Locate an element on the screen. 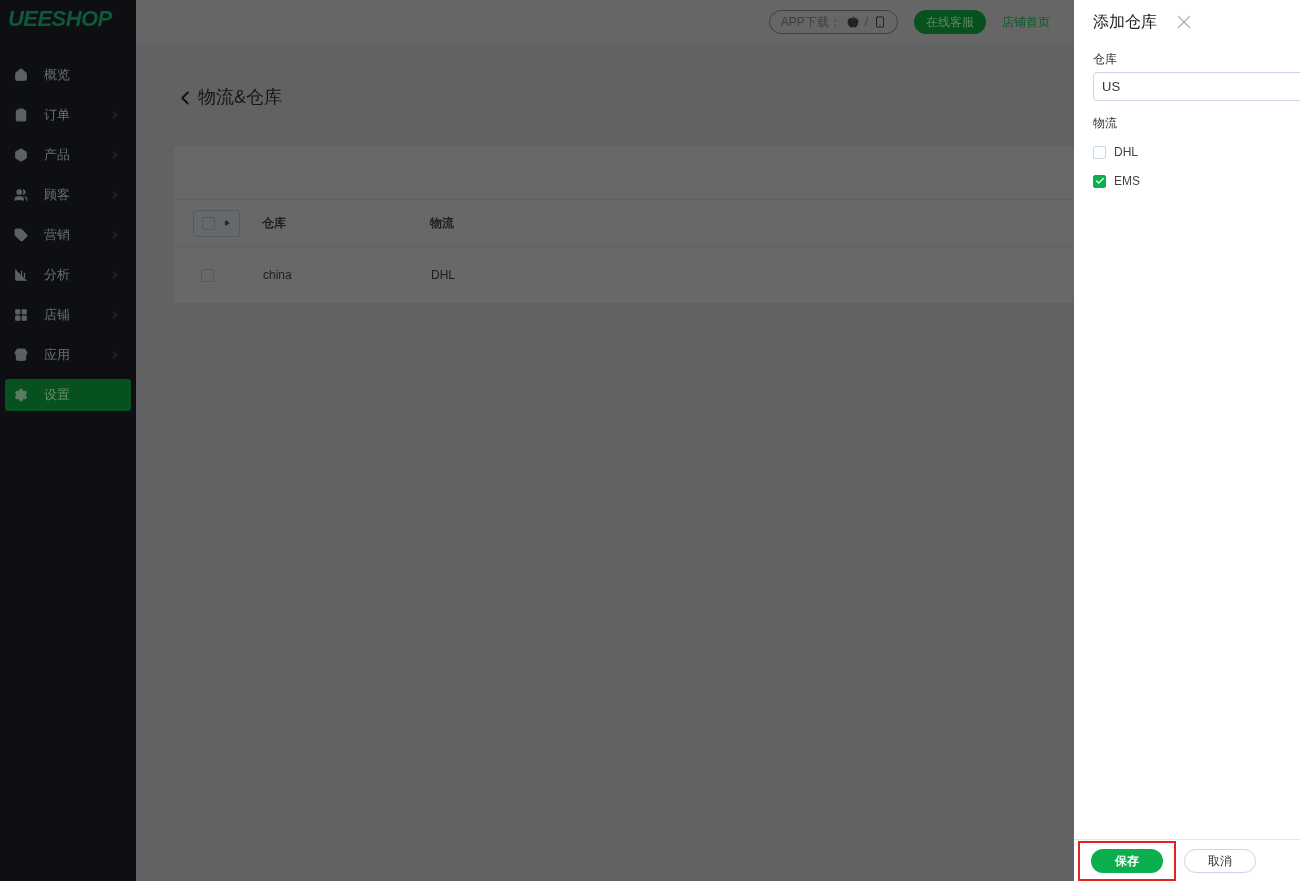 This screenshot has width=1300, height=881. field-label: 物流 is located at coordinates (1105, 123).